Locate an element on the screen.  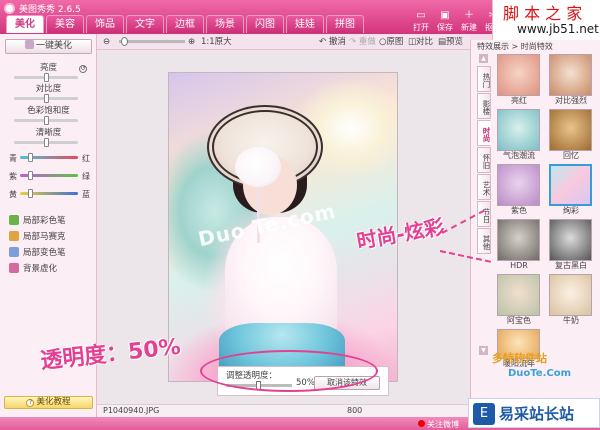
watermark-site-url: www.jb51.net is located at coordinates (558, 29).